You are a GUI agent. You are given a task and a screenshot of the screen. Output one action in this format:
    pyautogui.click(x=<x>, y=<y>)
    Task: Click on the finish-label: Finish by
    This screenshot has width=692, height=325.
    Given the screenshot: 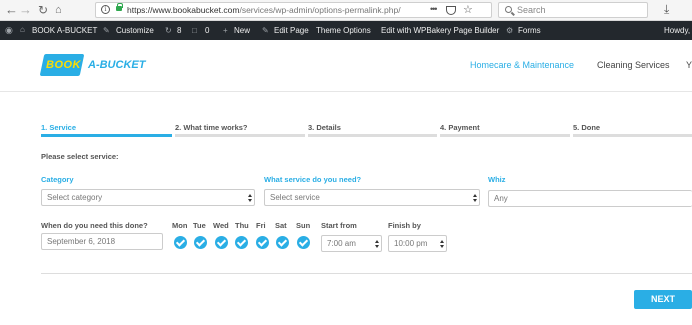 What is the action you would take?
    pyautogui.click(x=404, y=225)
    